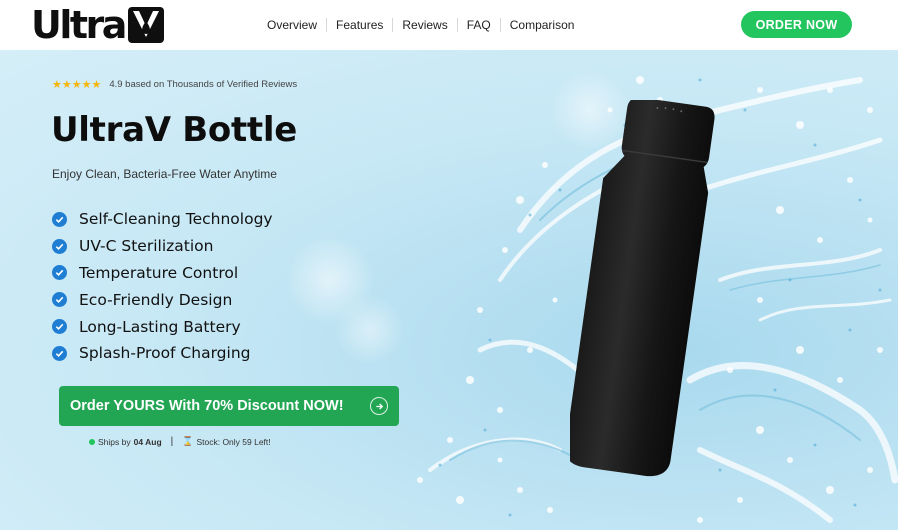  Describe the element at coordinates (642, 288) in the screenshot. I see `product-bottle-image` at that location.